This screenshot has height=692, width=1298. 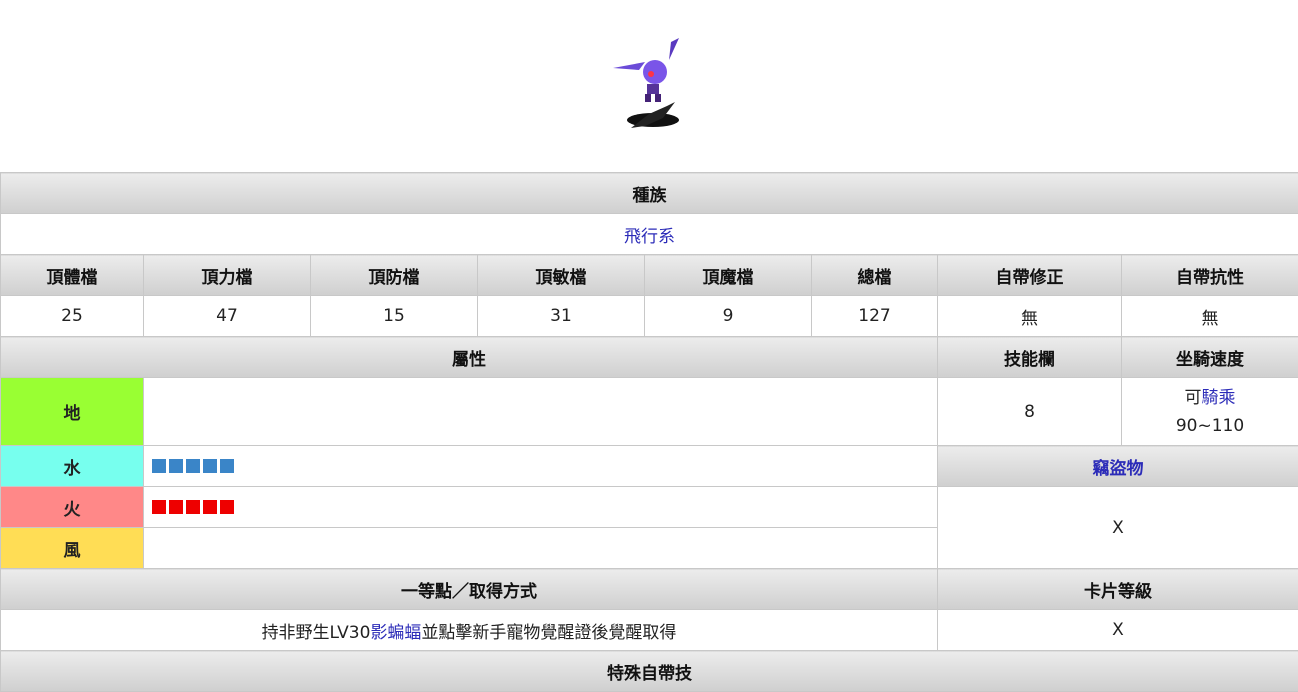 I want to click on race-value: 飛行系, so click(x=649, y=234).